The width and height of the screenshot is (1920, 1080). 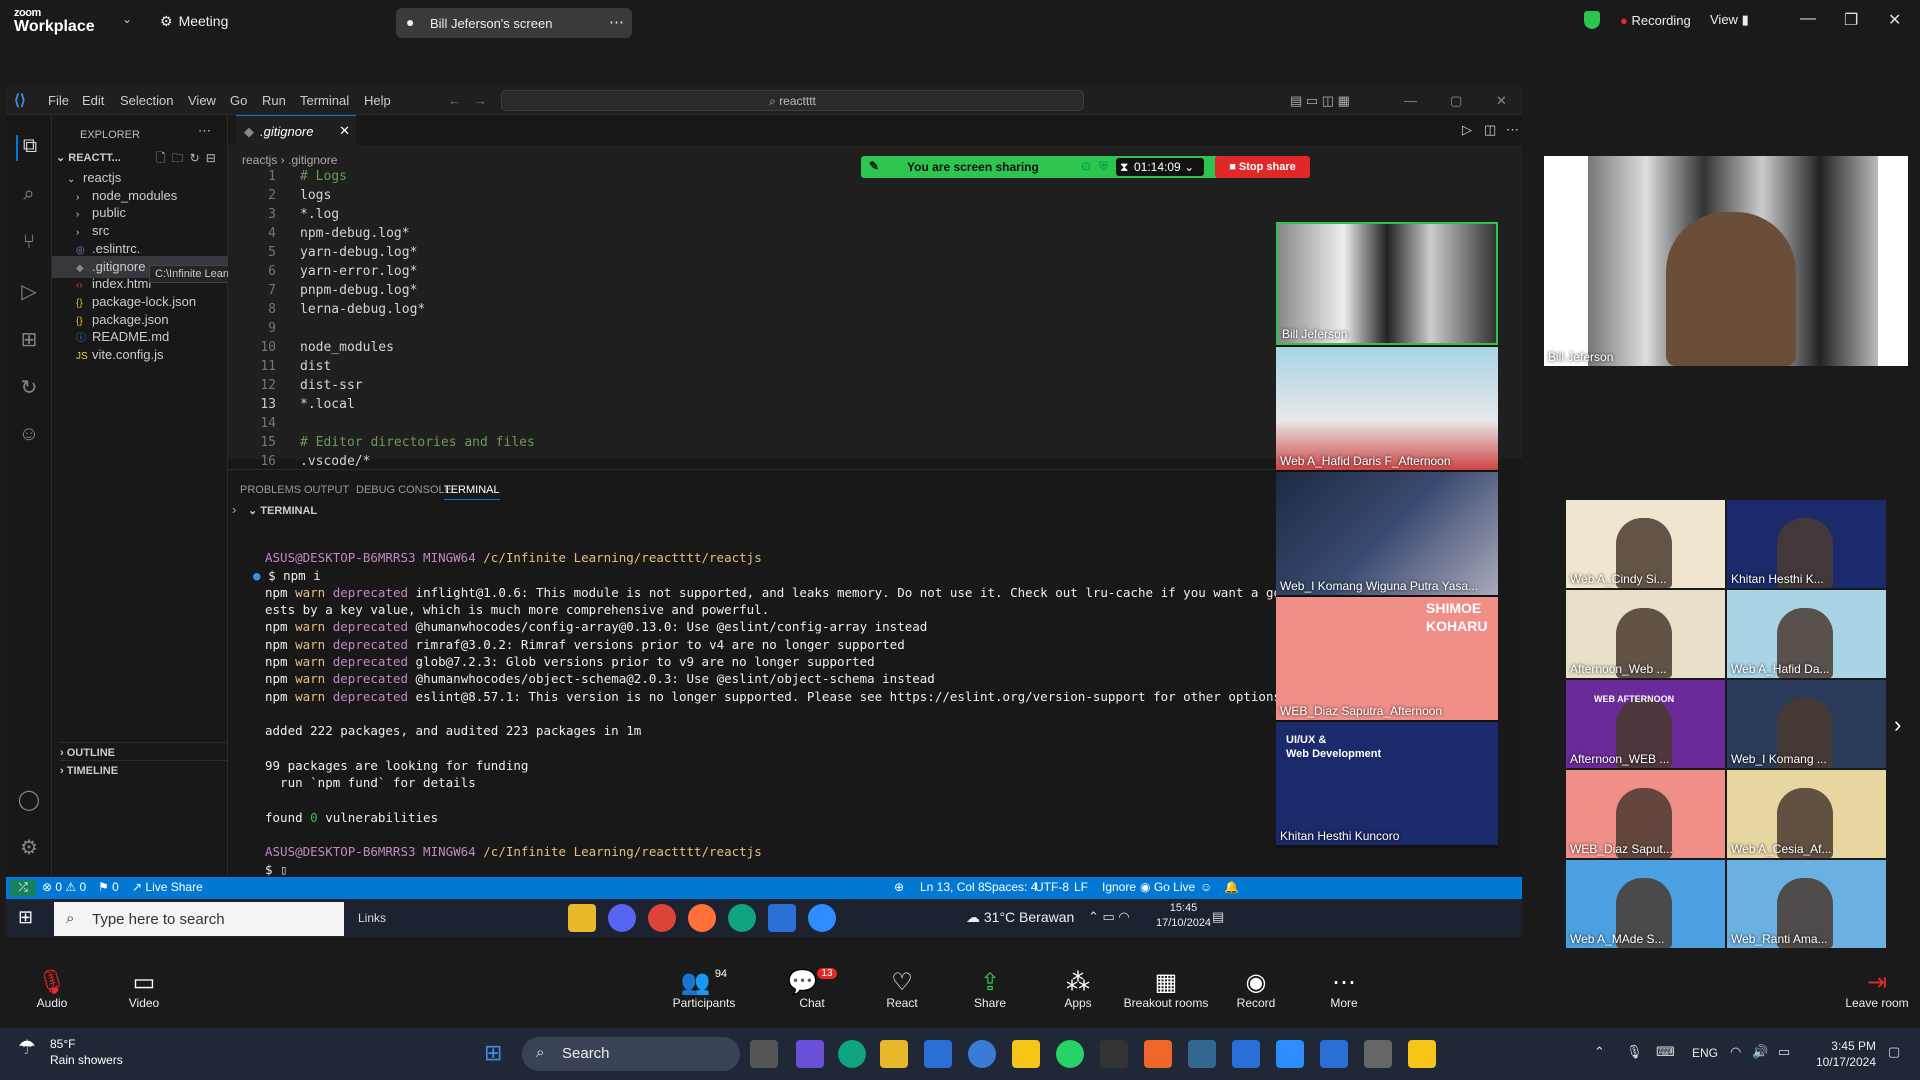 I want to click on back-arrow-icon: ←, so click(x=454, y=100).